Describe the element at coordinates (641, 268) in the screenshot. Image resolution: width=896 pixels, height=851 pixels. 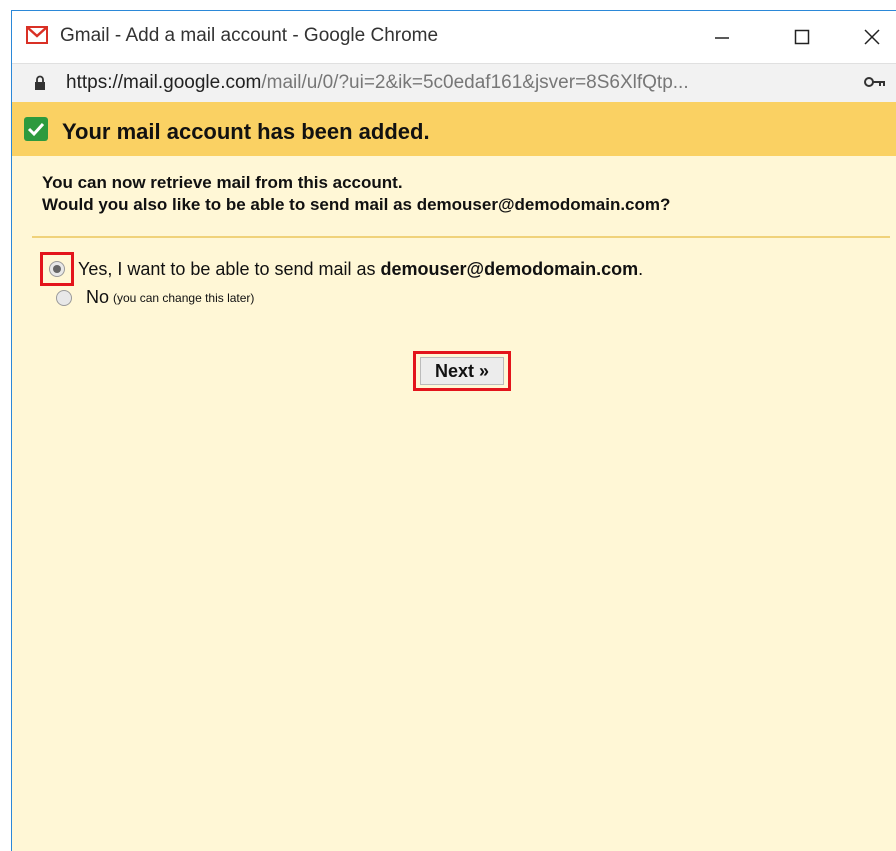
I see `yes-label-suffix: .` at that location.